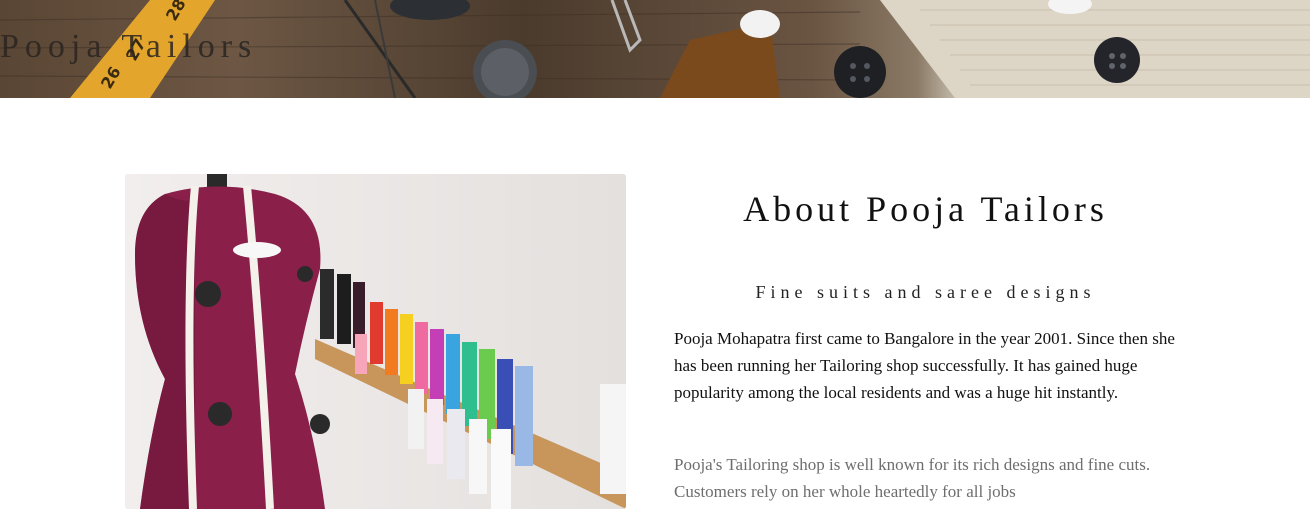 Image resolution: width=1310 pixels, height=526 pixels. Describe the element at coordinates (232, 341) in the screenshot. I see `dress-form` at that location.